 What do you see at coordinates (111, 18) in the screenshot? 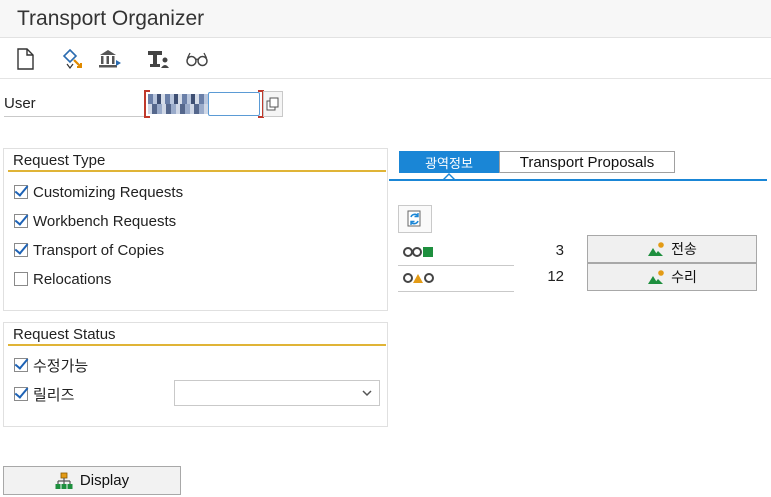
I see `window-title: Transport Organizer` at bounding box center [111, 18].